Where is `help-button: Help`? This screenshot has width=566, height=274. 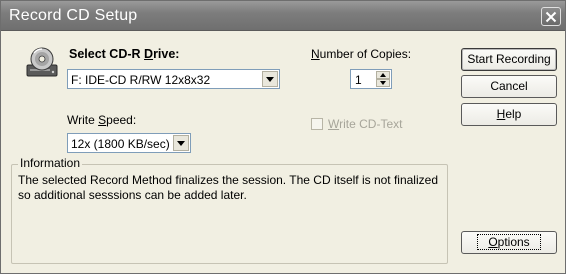
help-button: Help is located at coordinates (509, 114).